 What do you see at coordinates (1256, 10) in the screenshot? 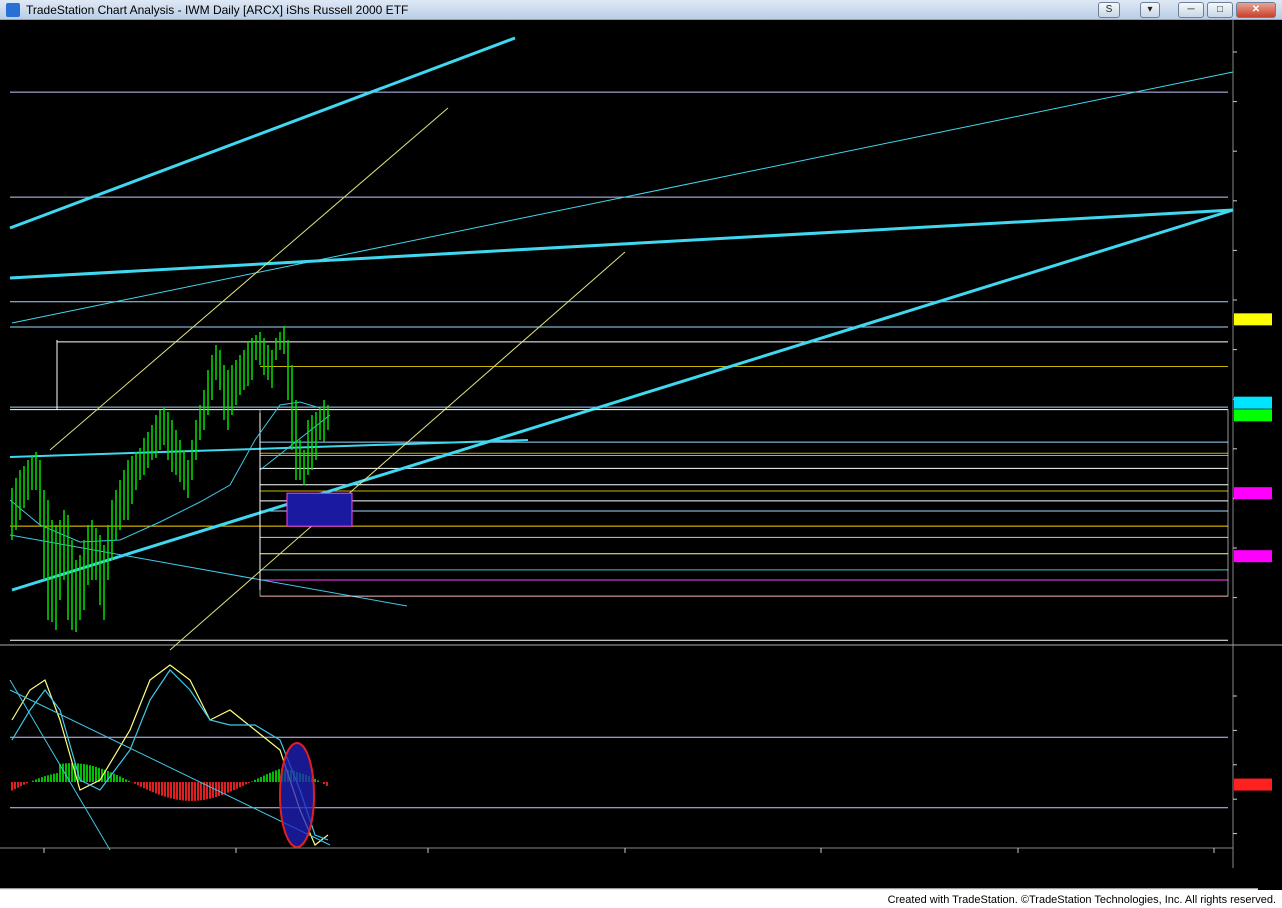
I see `close-button: ✕` at bounding box center [1256, 10].